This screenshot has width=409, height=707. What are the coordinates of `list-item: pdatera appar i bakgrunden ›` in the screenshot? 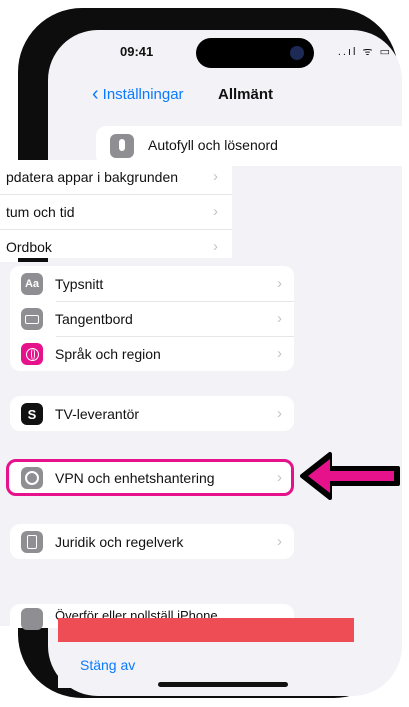 It's located at (116, 177).